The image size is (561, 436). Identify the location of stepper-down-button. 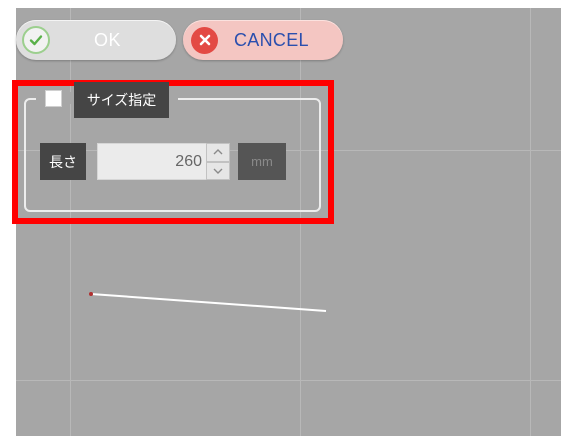
(218, 170).